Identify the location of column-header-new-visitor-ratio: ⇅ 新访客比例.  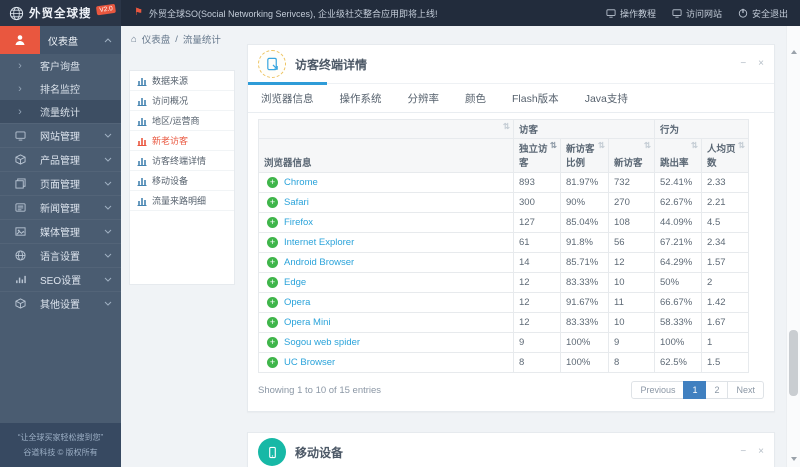
(584, 155).